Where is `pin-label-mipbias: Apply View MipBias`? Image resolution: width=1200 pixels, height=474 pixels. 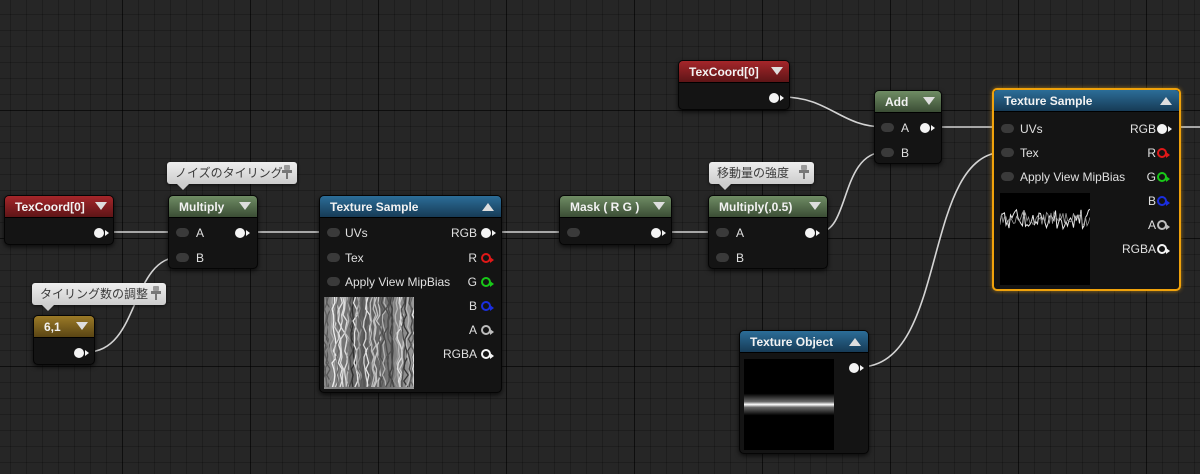
pin-label-mipbias: Apply View MipBias is located at coordinates (1073, 177).